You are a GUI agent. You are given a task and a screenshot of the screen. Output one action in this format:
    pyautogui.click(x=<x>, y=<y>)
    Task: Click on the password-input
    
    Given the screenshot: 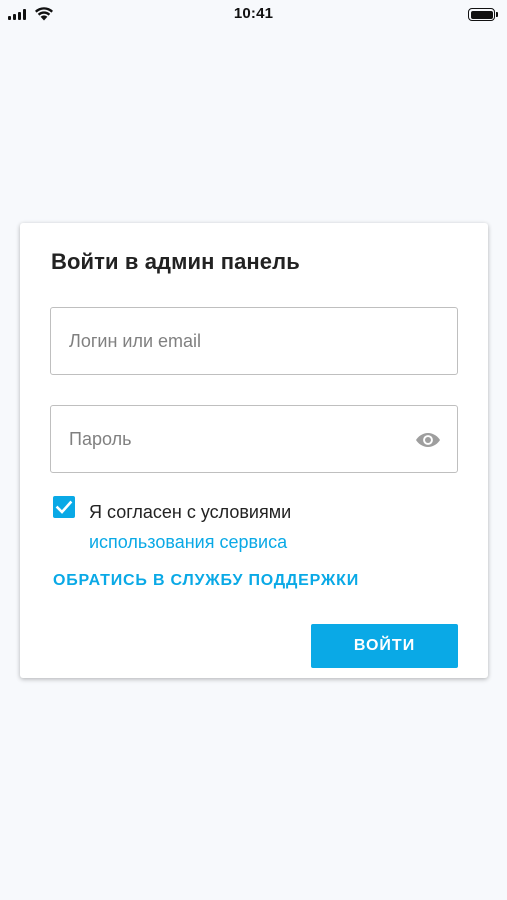 What is the action you would take?
    pyautogui.click(x=254, y=439)
    